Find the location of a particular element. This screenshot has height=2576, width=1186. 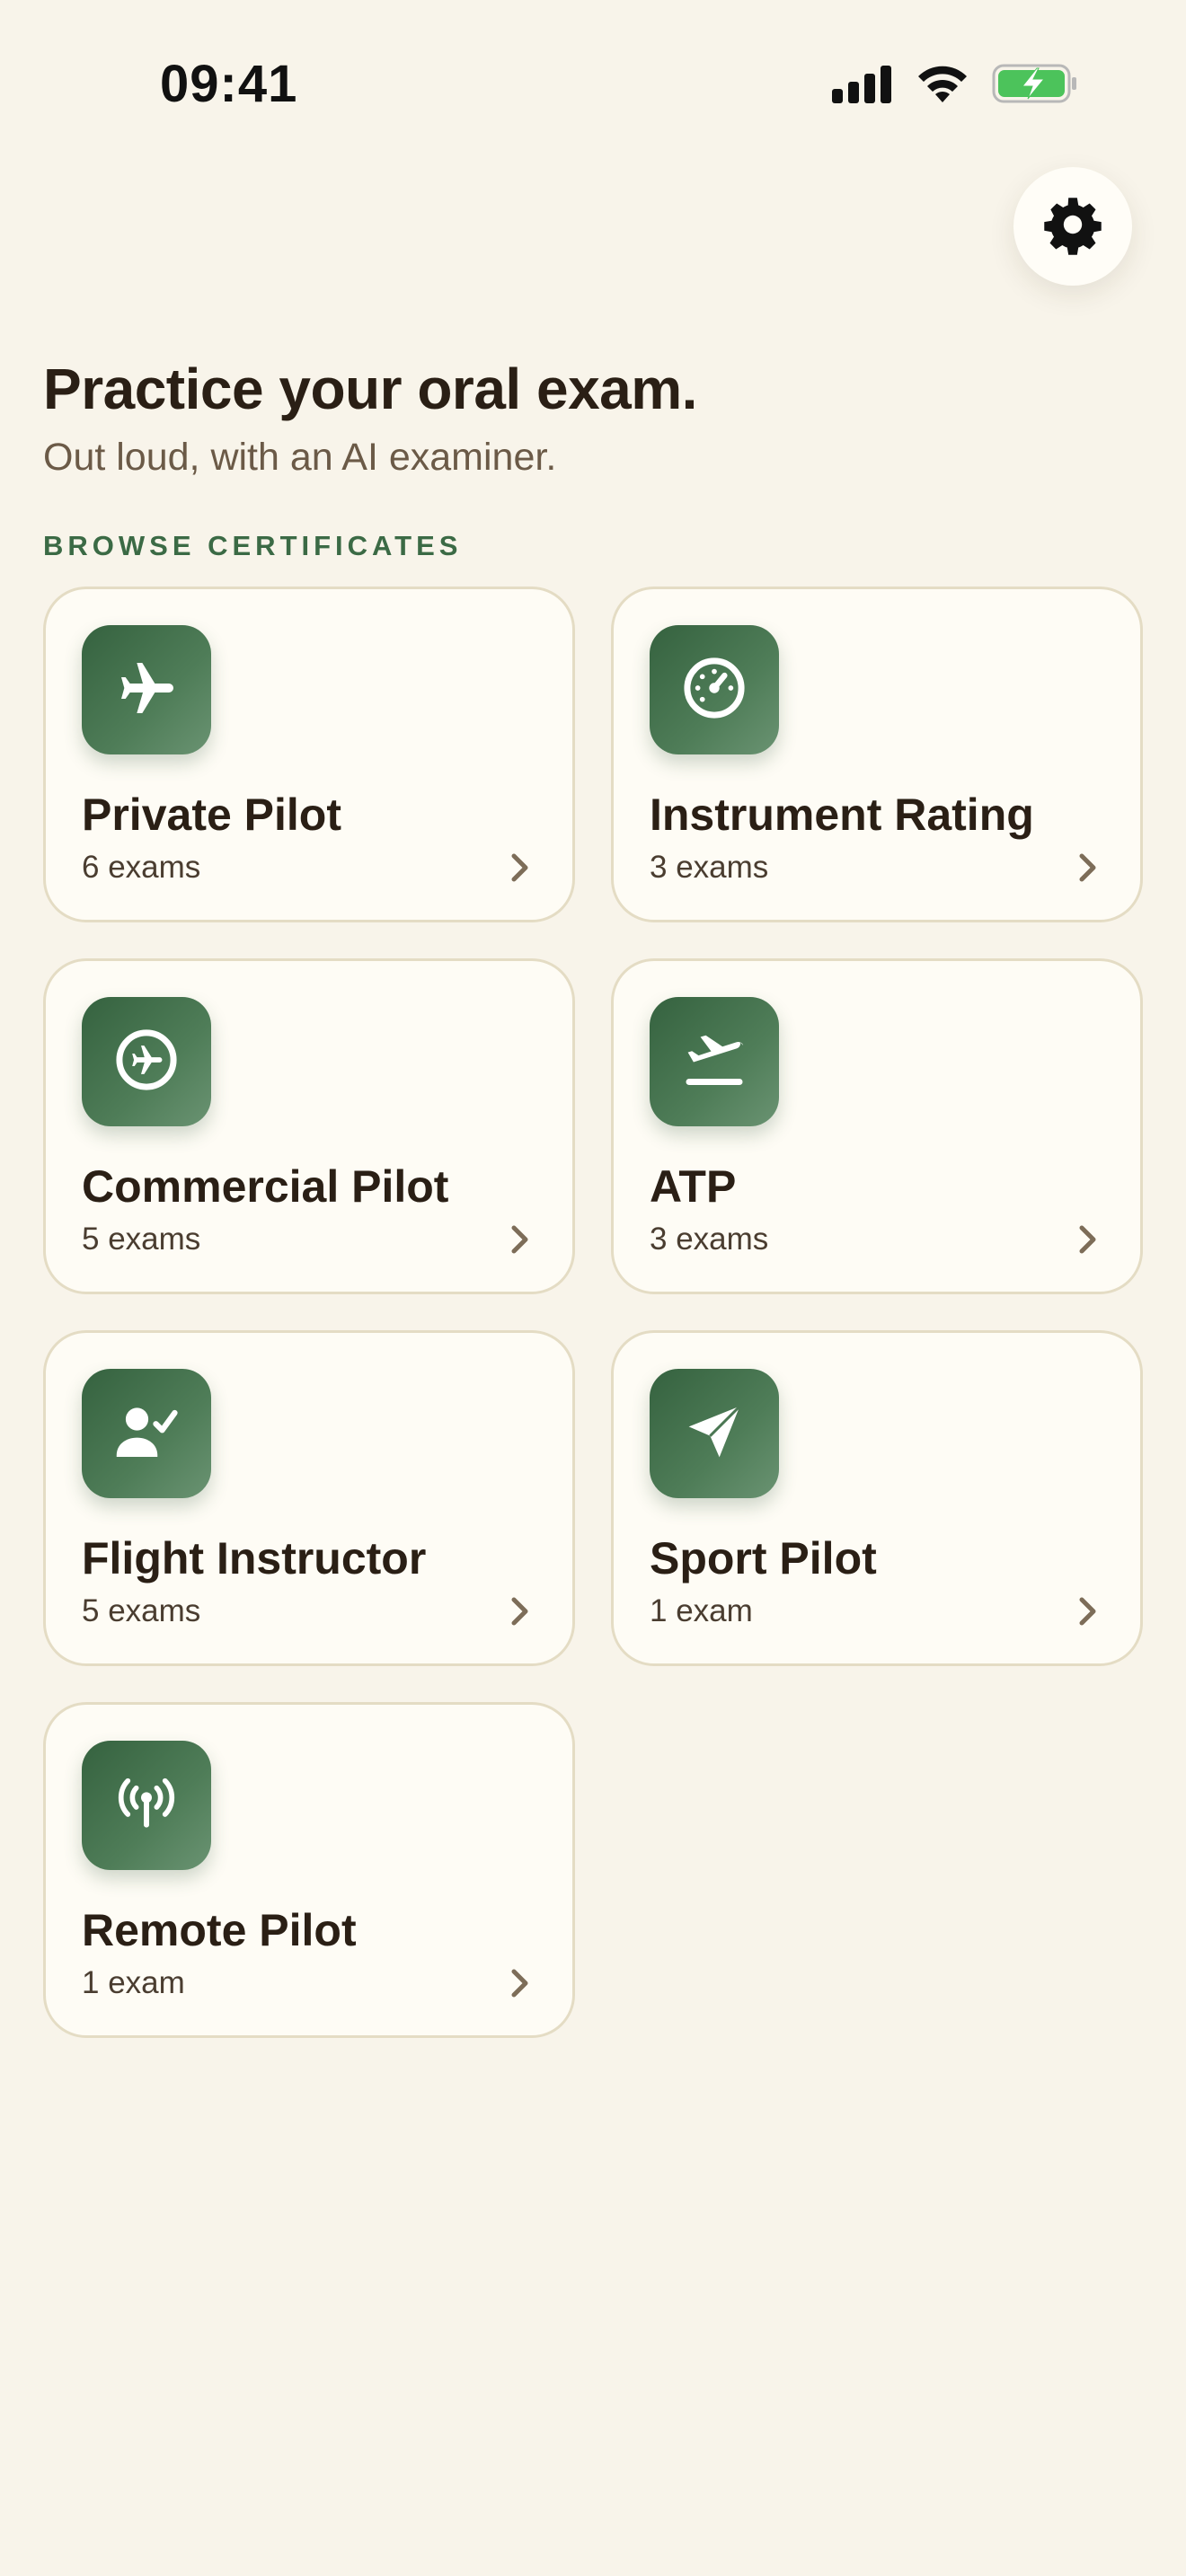

certificate-card-atp: ATP 3 exams is located at coordinates (877, 1126).